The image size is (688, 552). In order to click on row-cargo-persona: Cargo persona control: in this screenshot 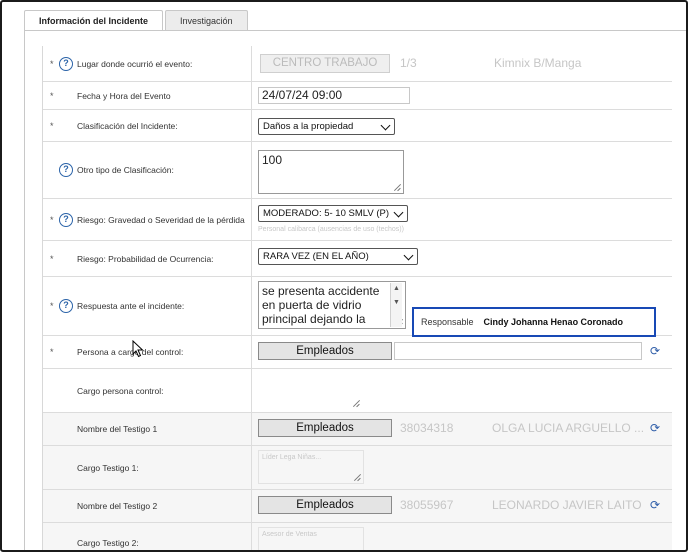, I will do `click(357, 391)`.